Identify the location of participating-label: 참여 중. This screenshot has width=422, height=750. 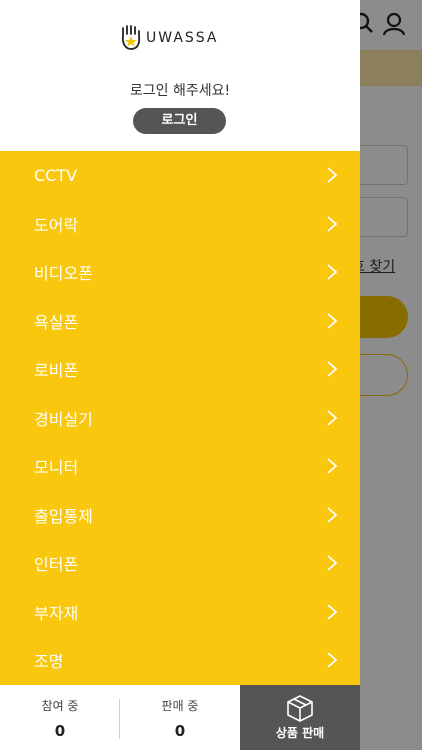
(60, 706).